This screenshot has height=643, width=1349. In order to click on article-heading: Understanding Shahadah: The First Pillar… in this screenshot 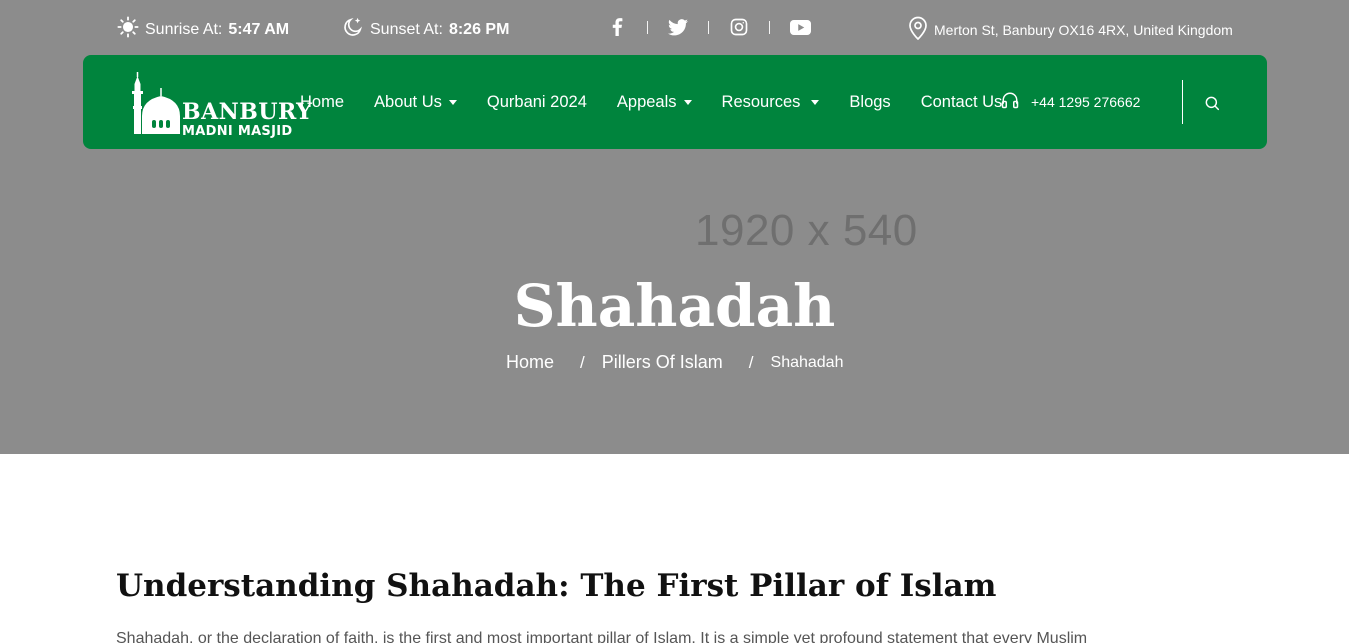, I will do `click(556, 586)`.